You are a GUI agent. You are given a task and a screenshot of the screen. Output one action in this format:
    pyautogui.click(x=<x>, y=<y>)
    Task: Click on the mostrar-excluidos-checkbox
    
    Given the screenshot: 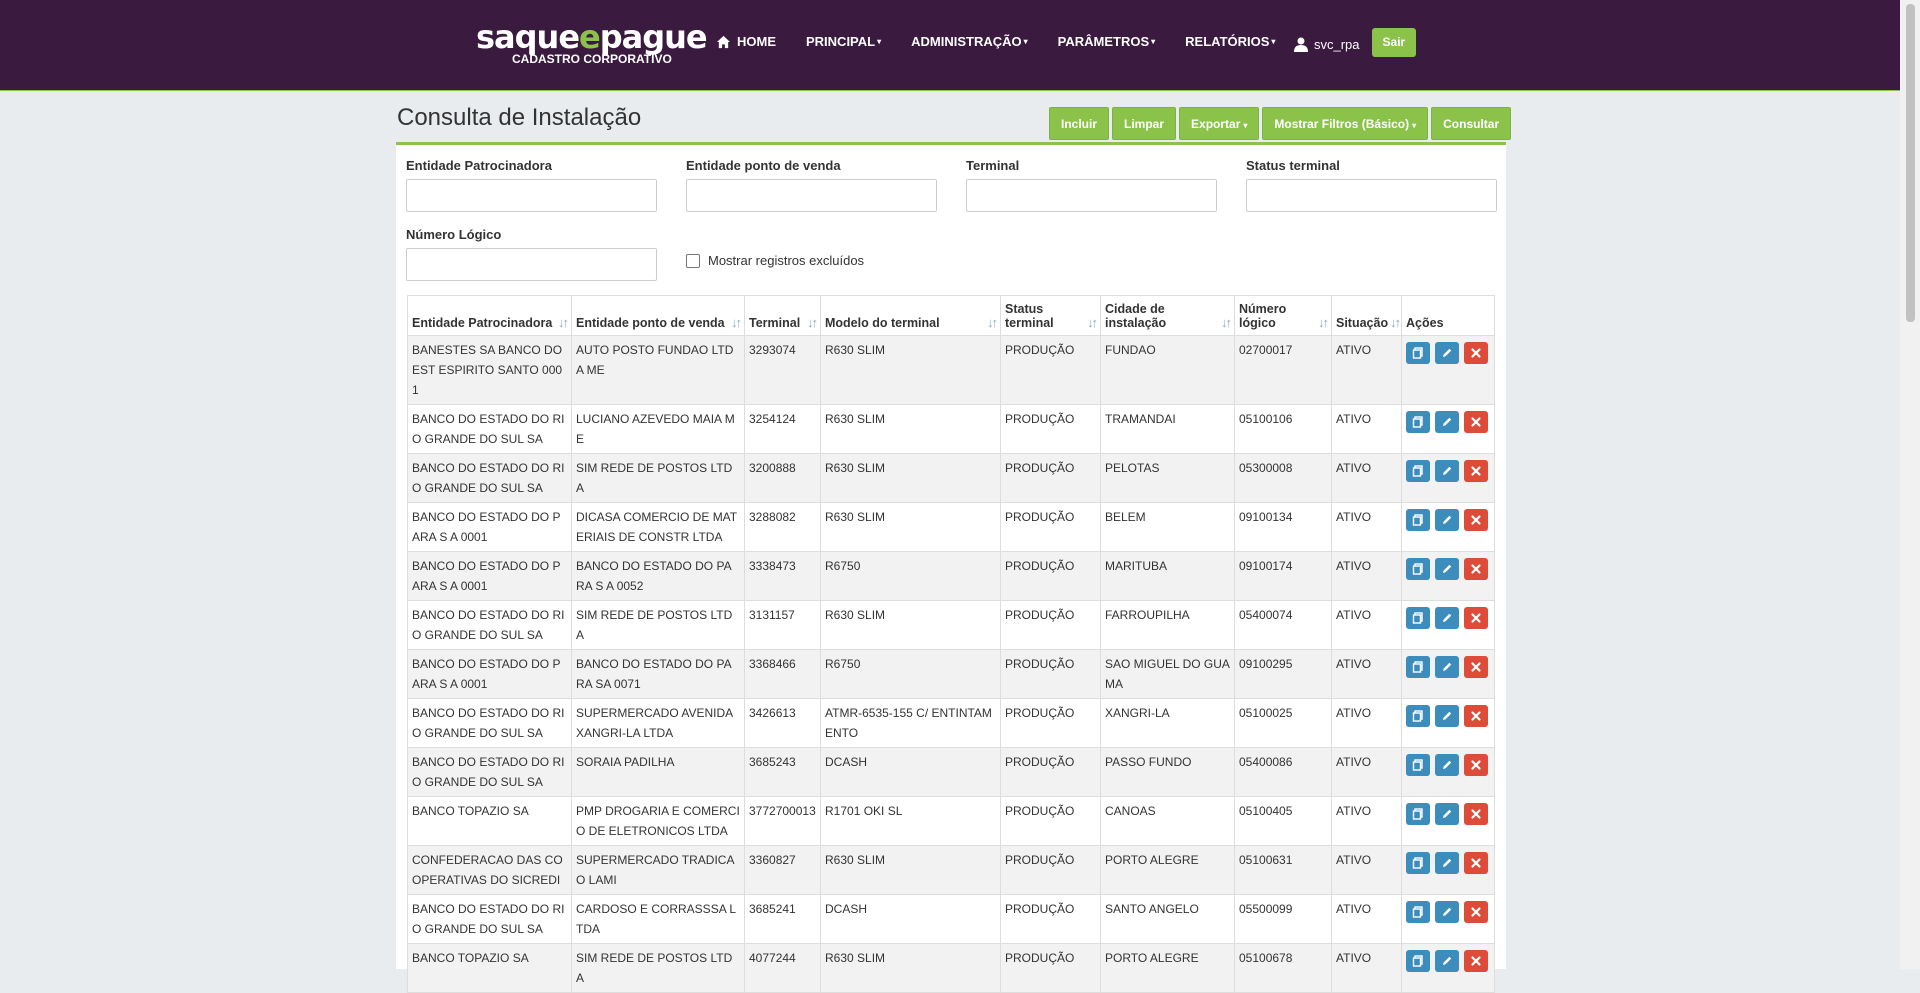 What is the action you would take?
    pyautogui.click(x=693, y=260)
    